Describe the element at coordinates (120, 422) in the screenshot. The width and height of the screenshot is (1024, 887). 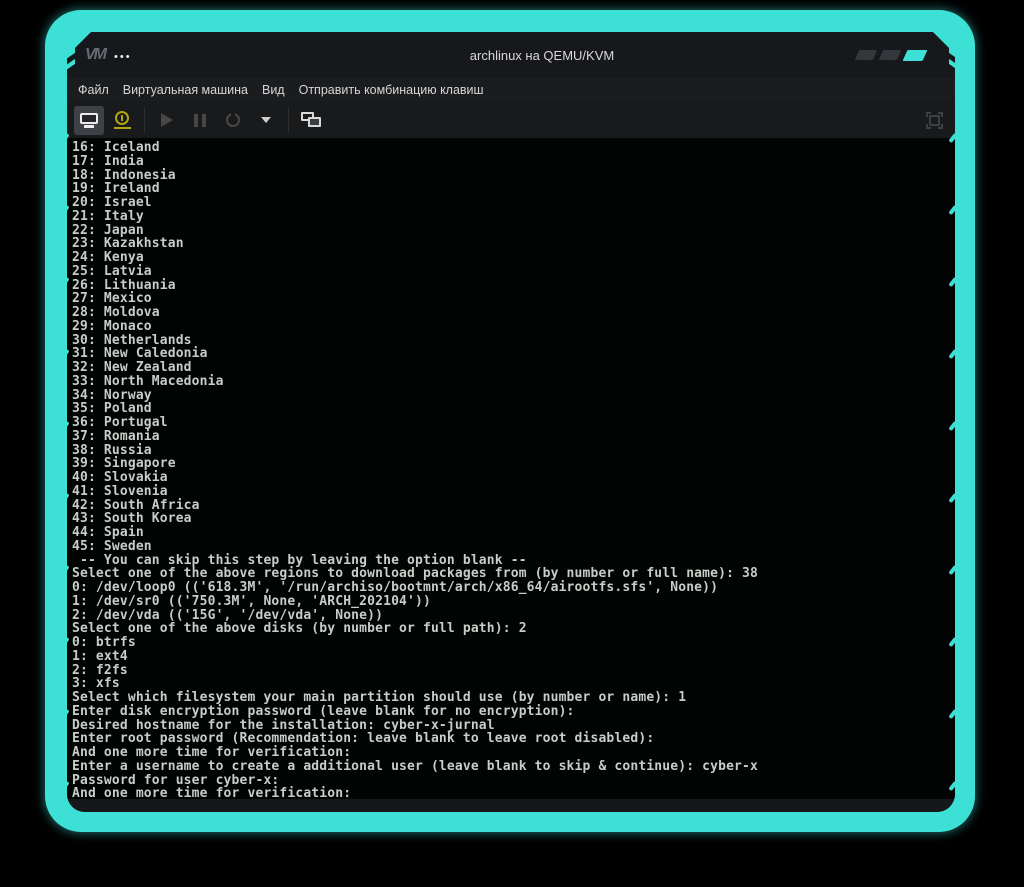
I see `terminal-line: 36: Portugal` at that location.